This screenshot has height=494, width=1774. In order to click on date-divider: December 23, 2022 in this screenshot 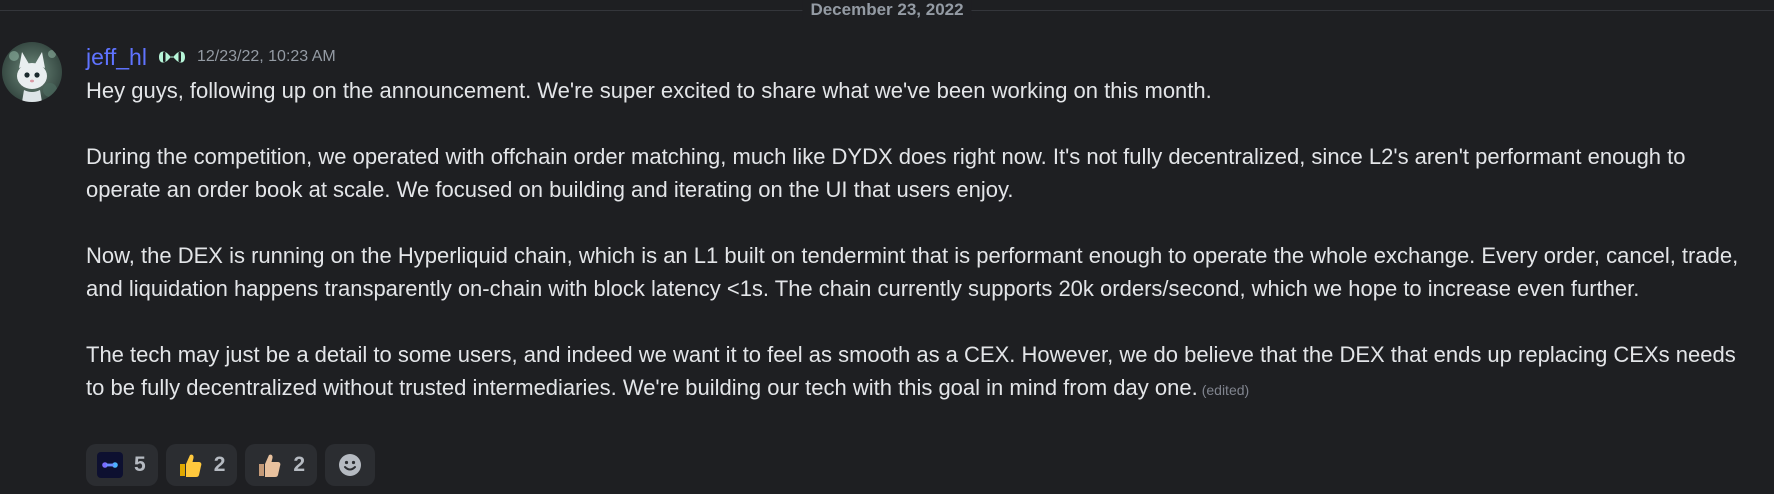, I will do `click(887, 10)`.